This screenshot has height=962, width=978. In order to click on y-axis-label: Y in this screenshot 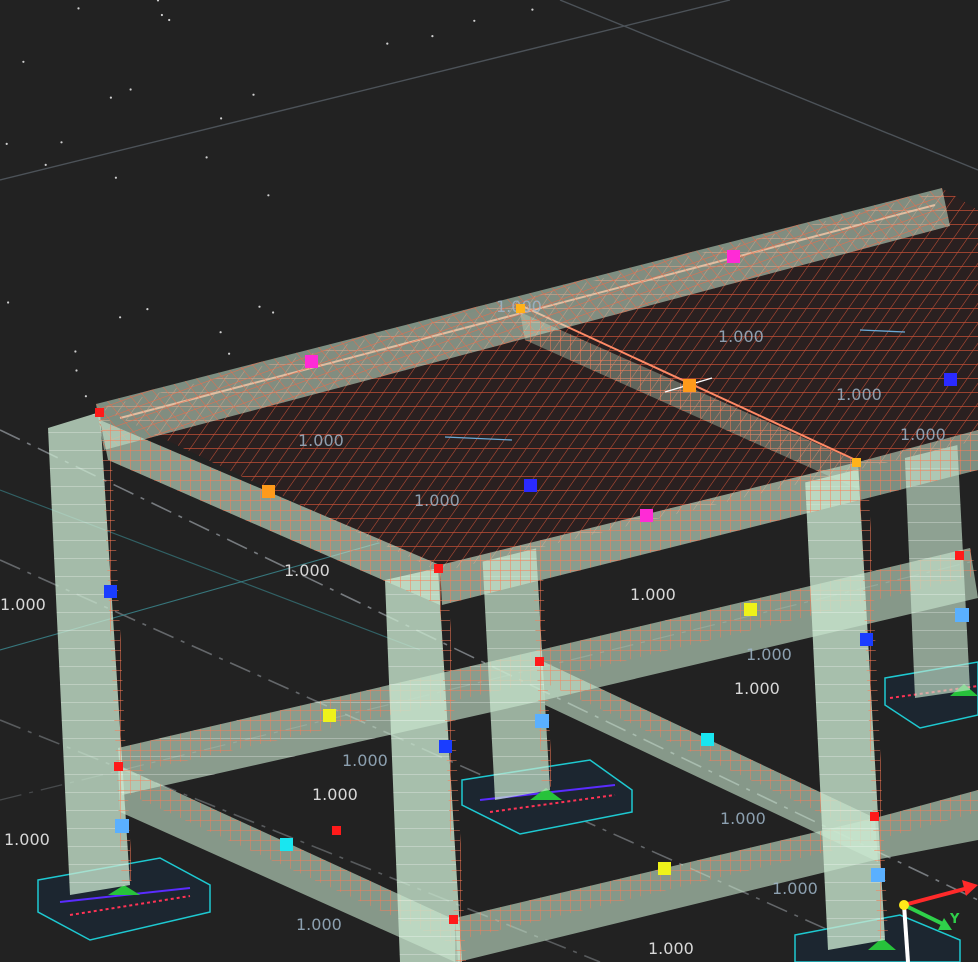, I will do `click(954, 919)`.